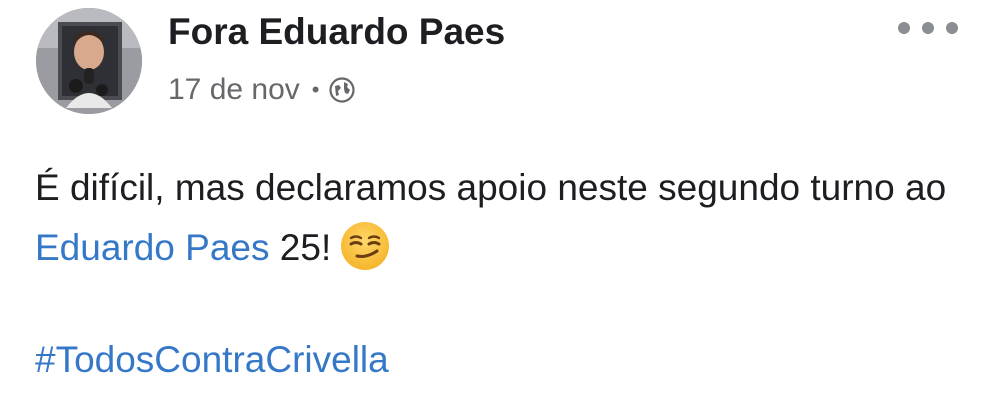  I want to click on post-author-name: Fora Eduardo Paes, so click(336, 32).